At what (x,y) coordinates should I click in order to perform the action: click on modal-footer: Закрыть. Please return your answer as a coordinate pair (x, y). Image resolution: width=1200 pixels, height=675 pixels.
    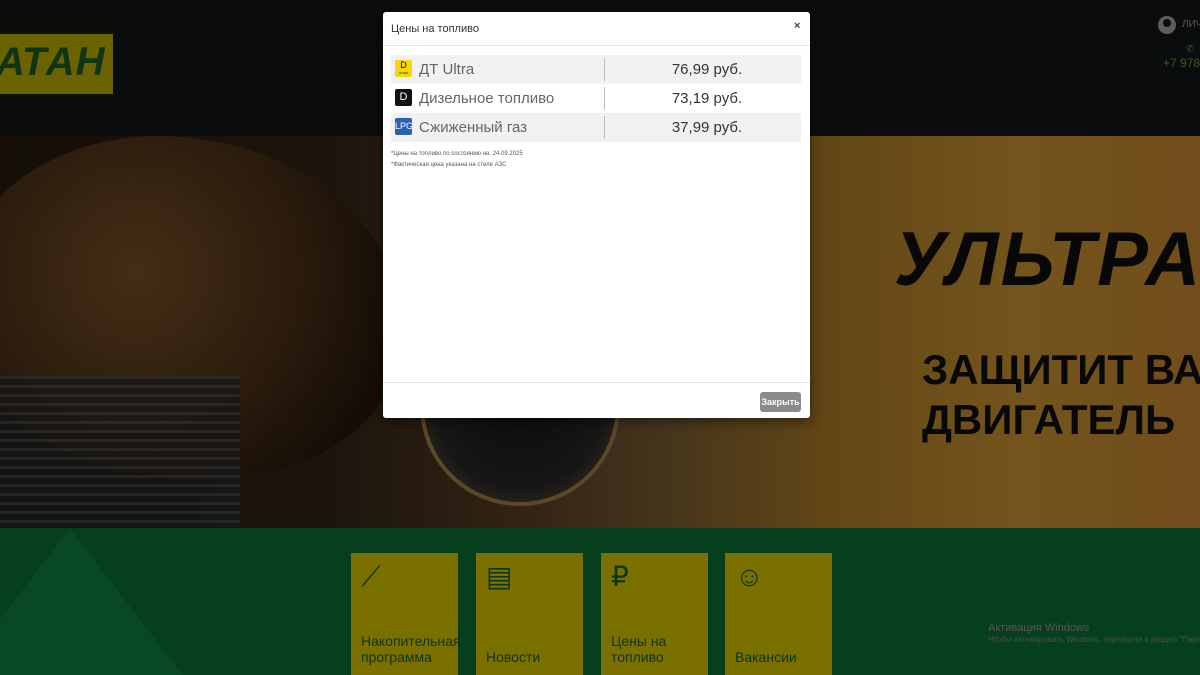
    Looking at the image, I should click on (596, 400).